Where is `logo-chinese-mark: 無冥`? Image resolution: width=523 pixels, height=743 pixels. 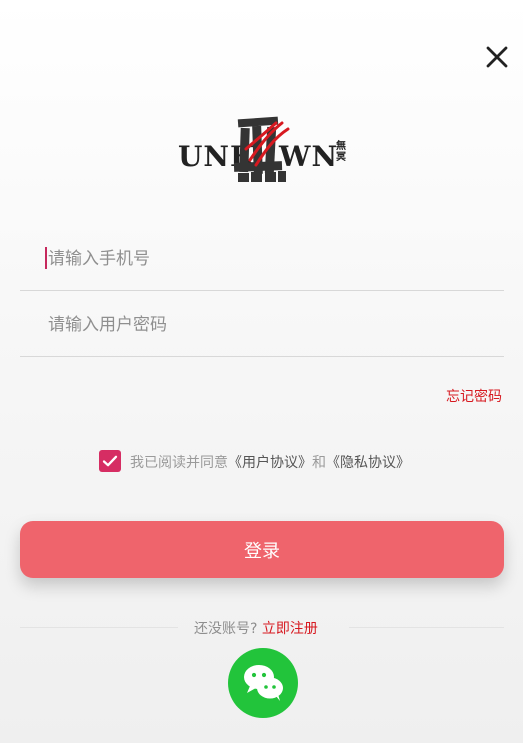 logo-chinese-mark: 無冥 is located at coordinates (341, 152).